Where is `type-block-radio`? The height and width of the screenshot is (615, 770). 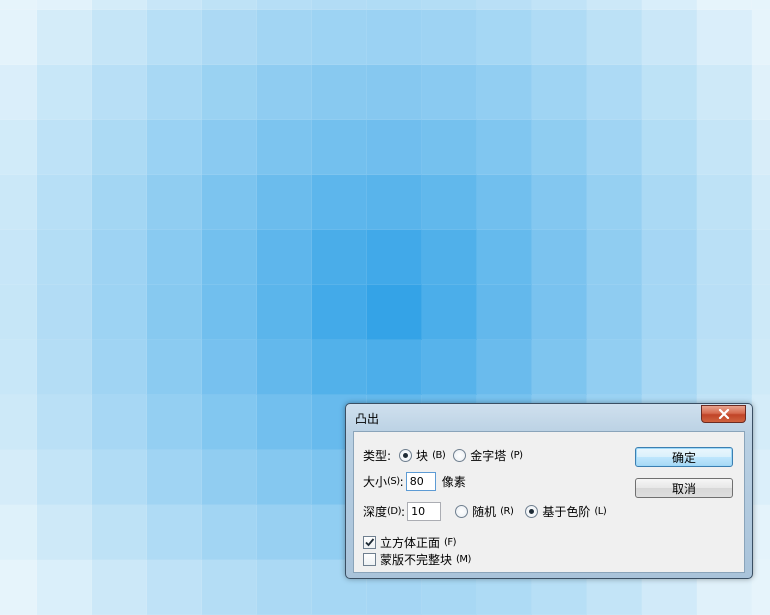 type-block-radio is located at coordinates (406, 455).